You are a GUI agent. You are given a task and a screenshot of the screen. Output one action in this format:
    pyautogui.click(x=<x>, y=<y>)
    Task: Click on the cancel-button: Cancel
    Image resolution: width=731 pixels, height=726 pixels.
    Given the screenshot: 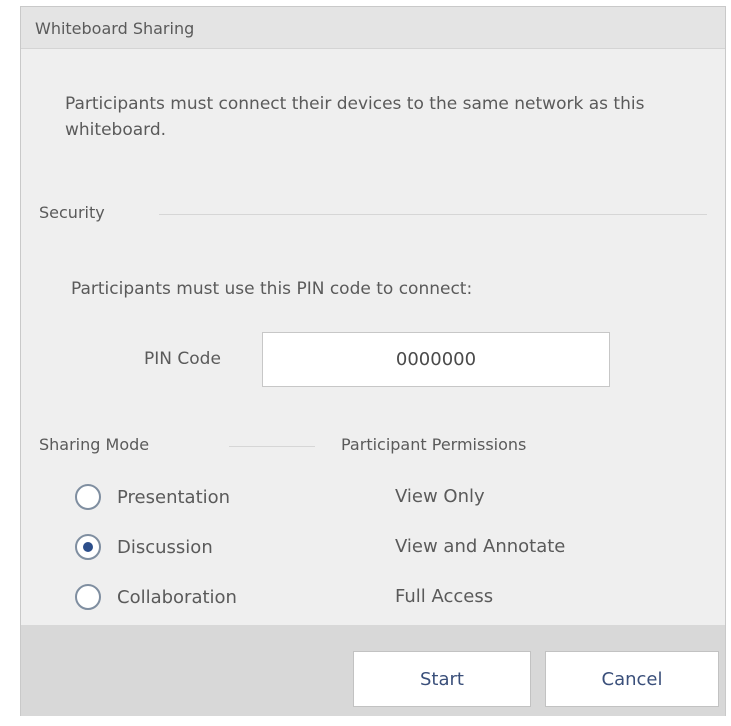 What is the action you would take?
    pyautogui.click(x=632, y=679)
    